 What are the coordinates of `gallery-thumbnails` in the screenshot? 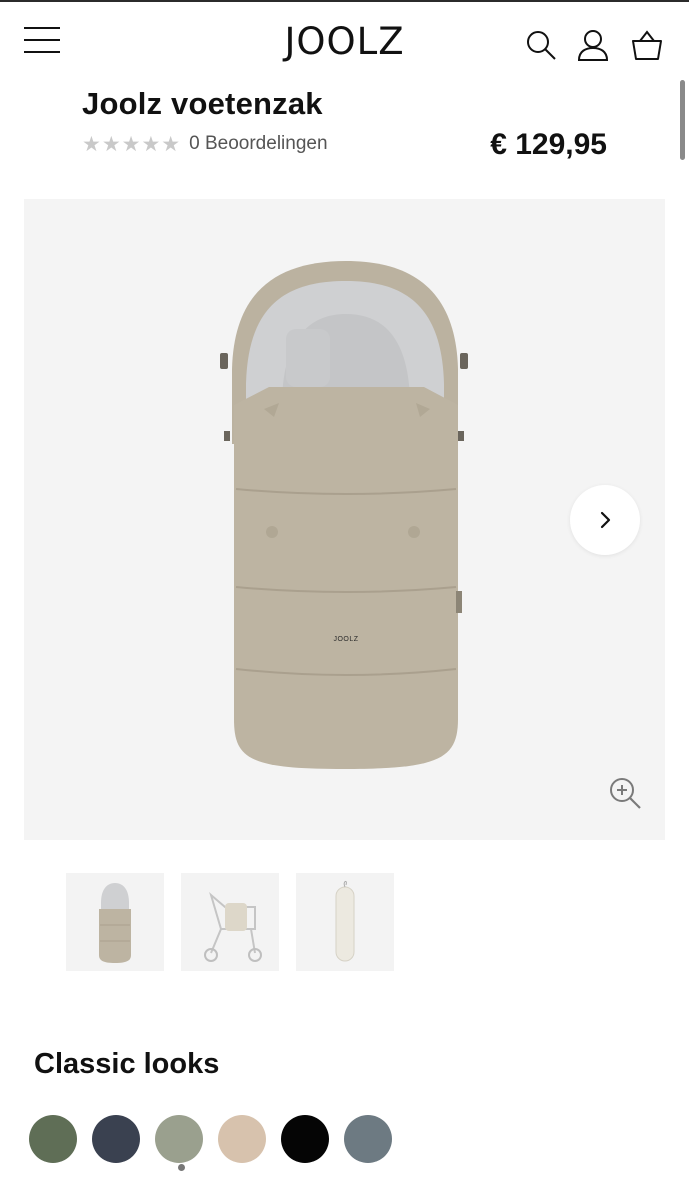 It's located at (230, 922).